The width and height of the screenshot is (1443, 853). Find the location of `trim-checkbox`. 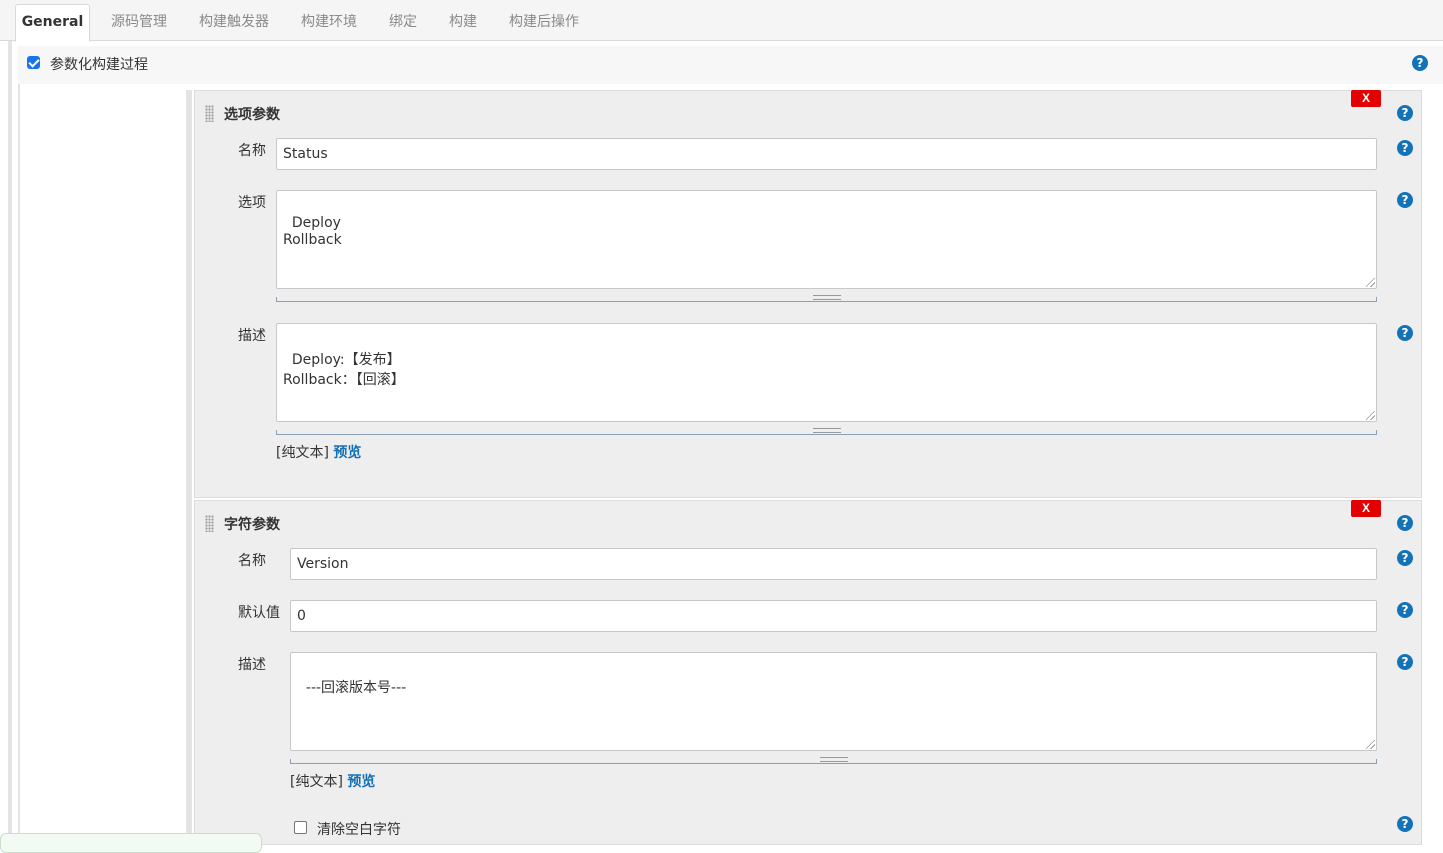

trim-checkbox is located at coordinates (300, 827).